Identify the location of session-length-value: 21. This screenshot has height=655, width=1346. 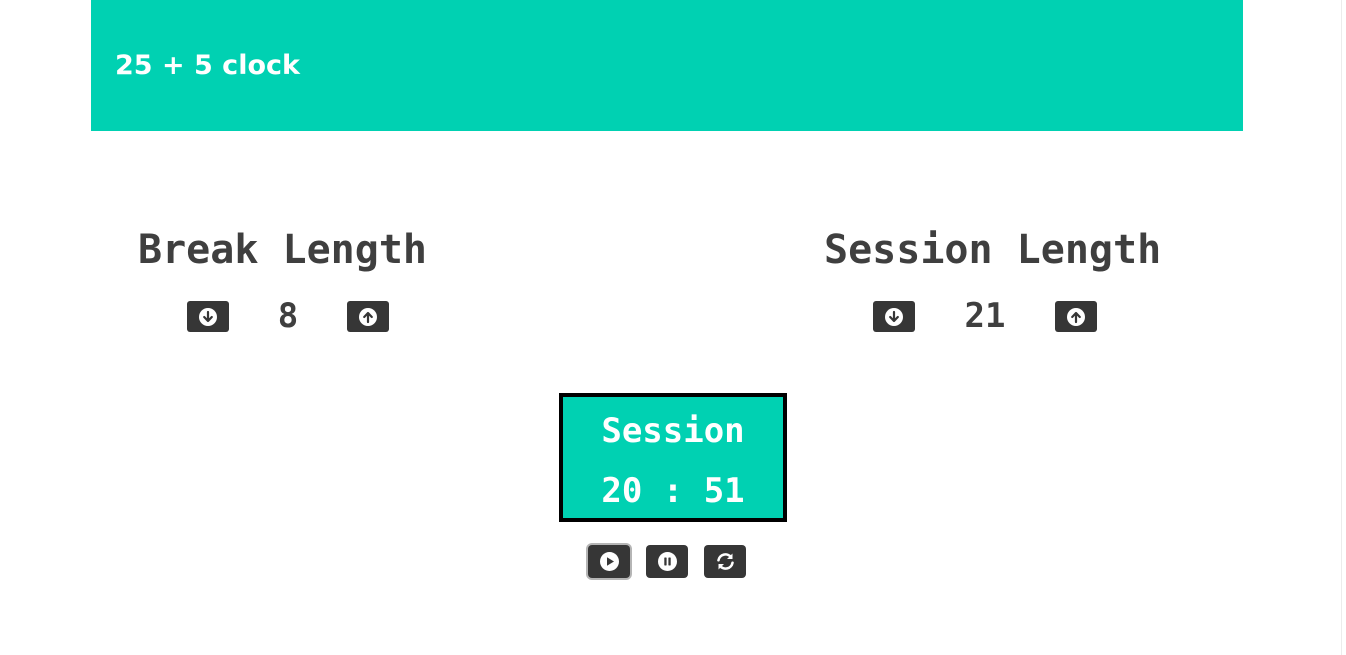
(985, 316).